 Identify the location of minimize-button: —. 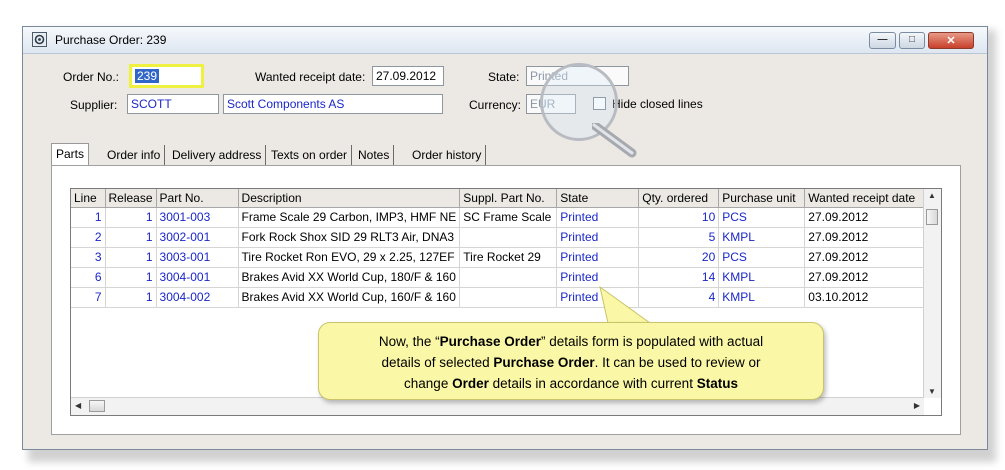
(882, 40).